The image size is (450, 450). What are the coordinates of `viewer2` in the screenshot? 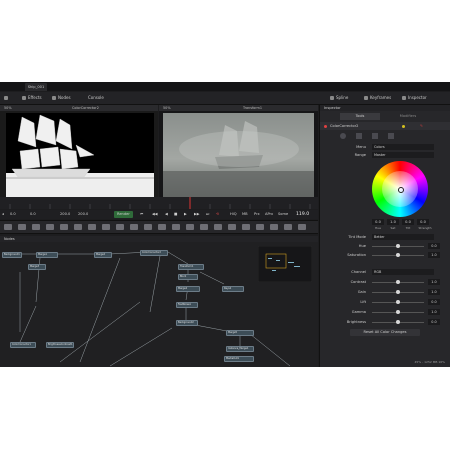 It's located at (238, 154).